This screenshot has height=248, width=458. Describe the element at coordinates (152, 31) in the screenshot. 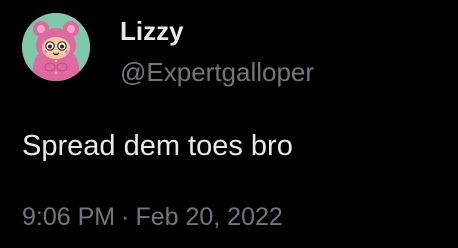

I see `display-name: Lizzy` at that location.